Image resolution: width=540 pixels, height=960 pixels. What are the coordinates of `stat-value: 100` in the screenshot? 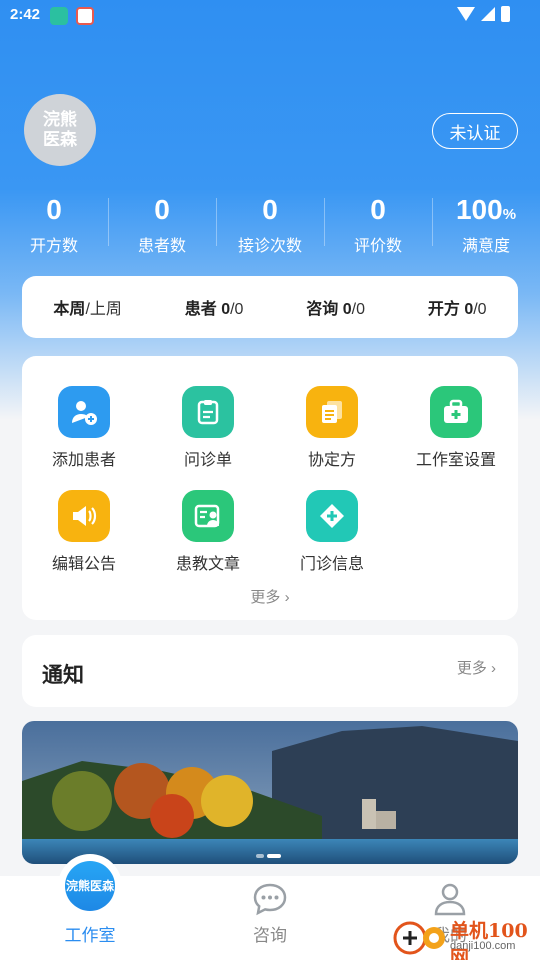 It's located at (479, 209).